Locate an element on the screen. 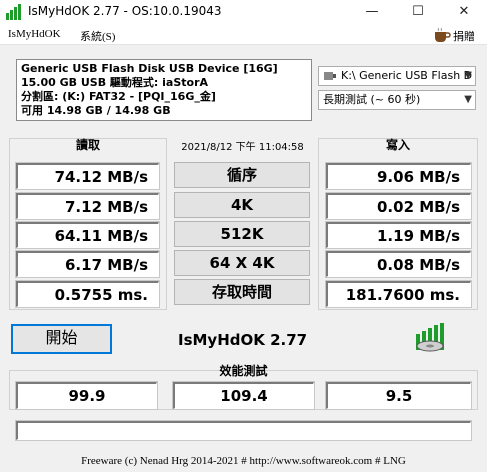  read-64x4k-value: 6.17 MB/s is located at coordinates (87, 264).